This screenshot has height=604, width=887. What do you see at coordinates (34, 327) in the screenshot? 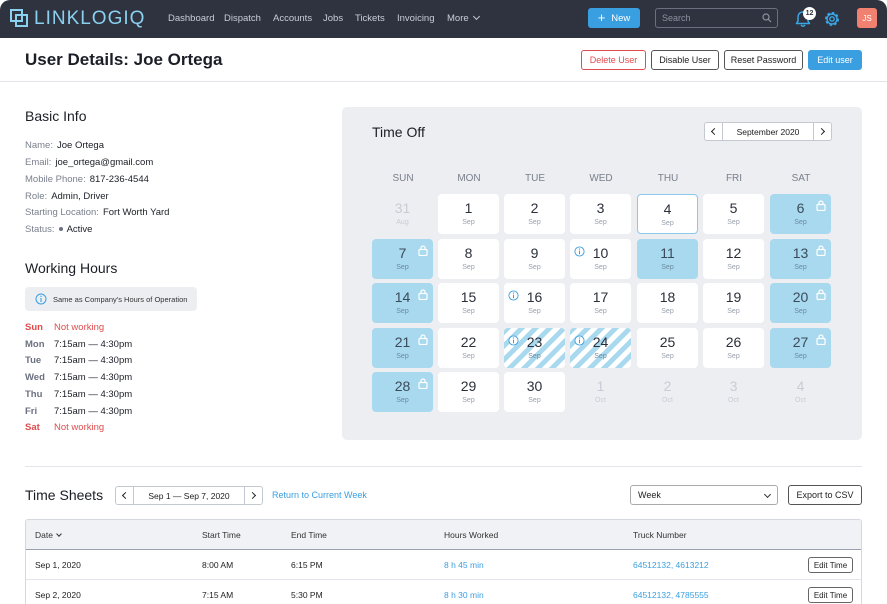
I see `working-day-label: Sun` at bounding box center [34, 327].